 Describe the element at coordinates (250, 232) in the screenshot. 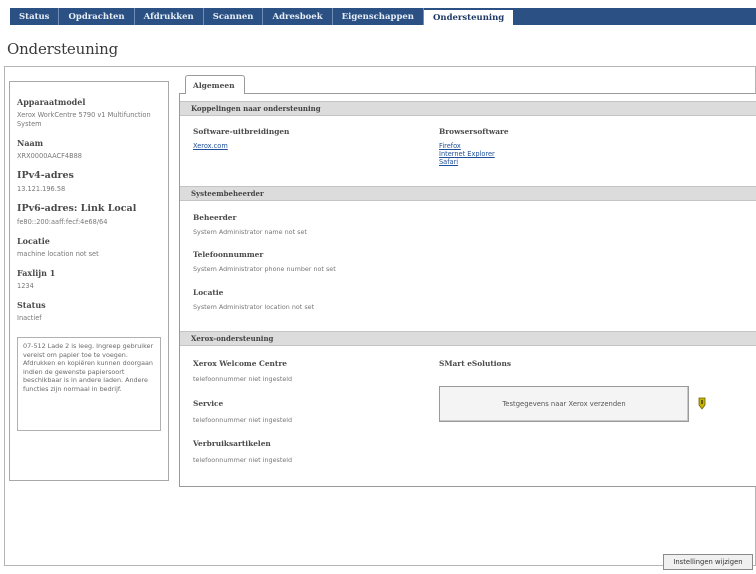

I see `admin-value: System Administrator name not set` at that location.